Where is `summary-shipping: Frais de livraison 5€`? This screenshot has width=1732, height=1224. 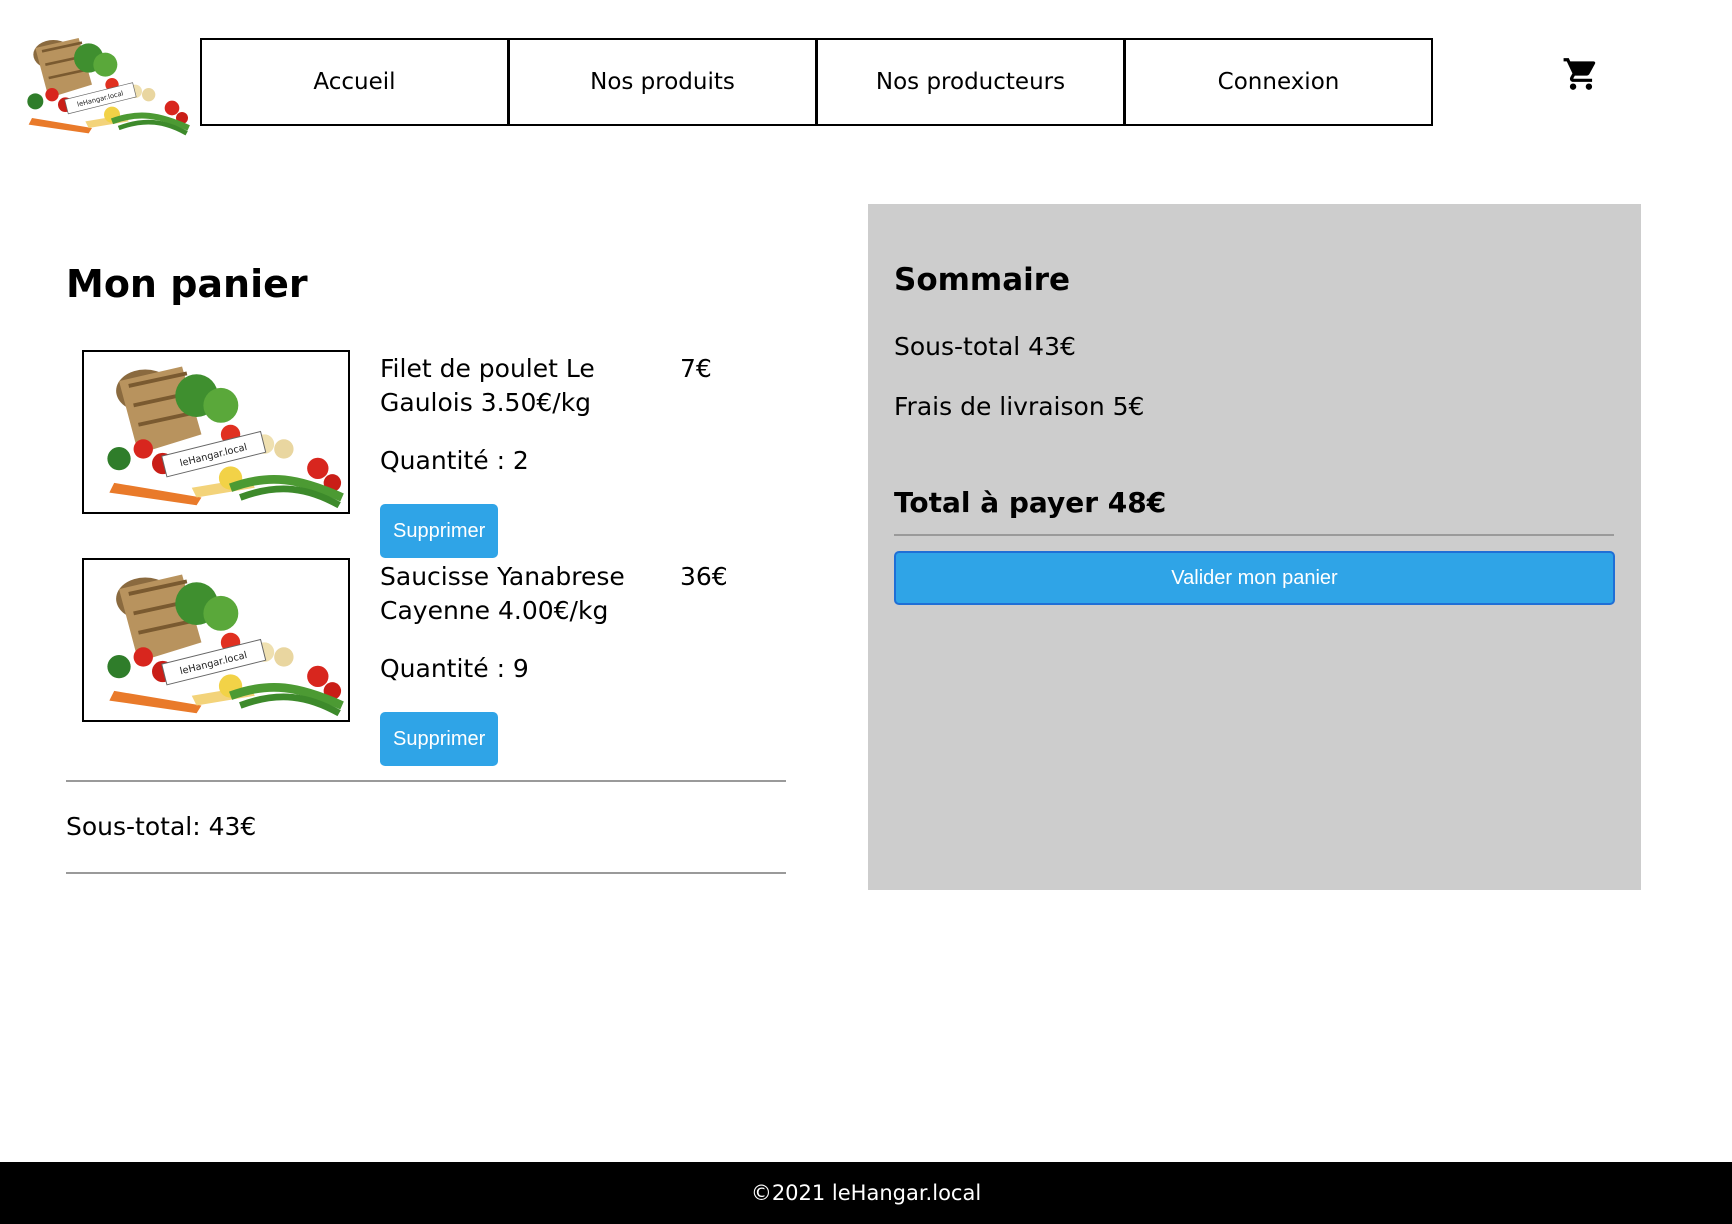
summary-shipping: Frais de livraison 5€ is located at coordinates (1019, 406).